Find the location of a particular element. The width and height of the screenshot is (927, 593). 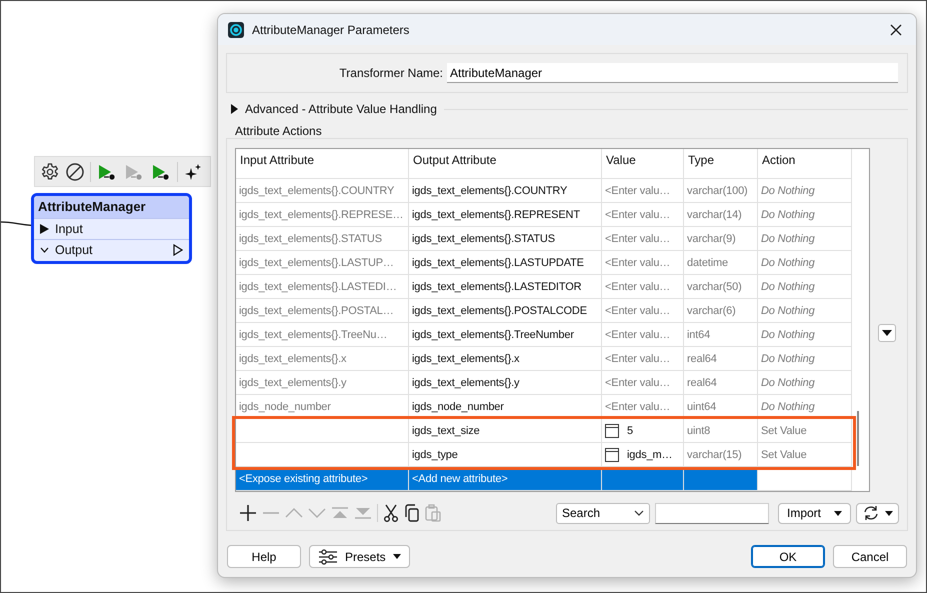

table-cell: igds_text_elements{}.LASTEDITOR is located at coordinates (505, 287).